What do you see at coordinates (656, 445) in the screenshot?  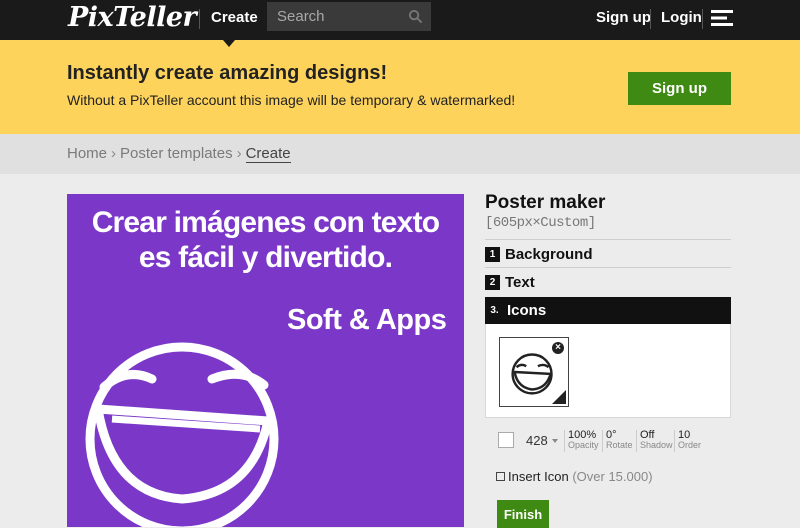 I see `shadow-caption: Shadow` at bounding box center [656, 445].